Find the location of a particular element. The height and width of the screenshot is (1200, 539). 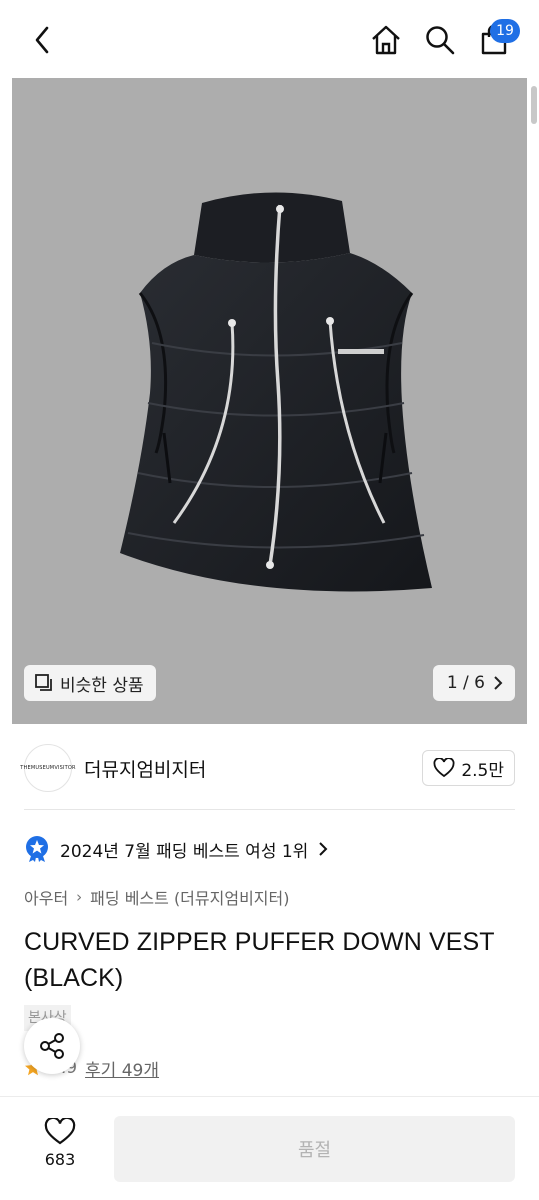

image-pager-label: 1 / 6 is located at coordinates (465, 683).